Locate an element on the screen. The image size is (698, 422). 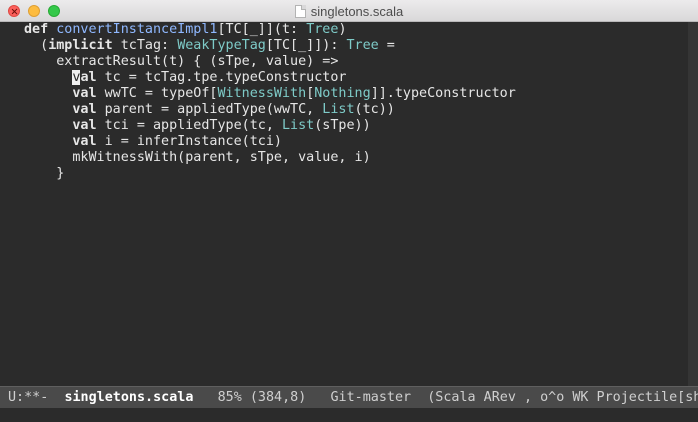
code-token: convertInstanceImpl1 is located at coordinates (137, 29).